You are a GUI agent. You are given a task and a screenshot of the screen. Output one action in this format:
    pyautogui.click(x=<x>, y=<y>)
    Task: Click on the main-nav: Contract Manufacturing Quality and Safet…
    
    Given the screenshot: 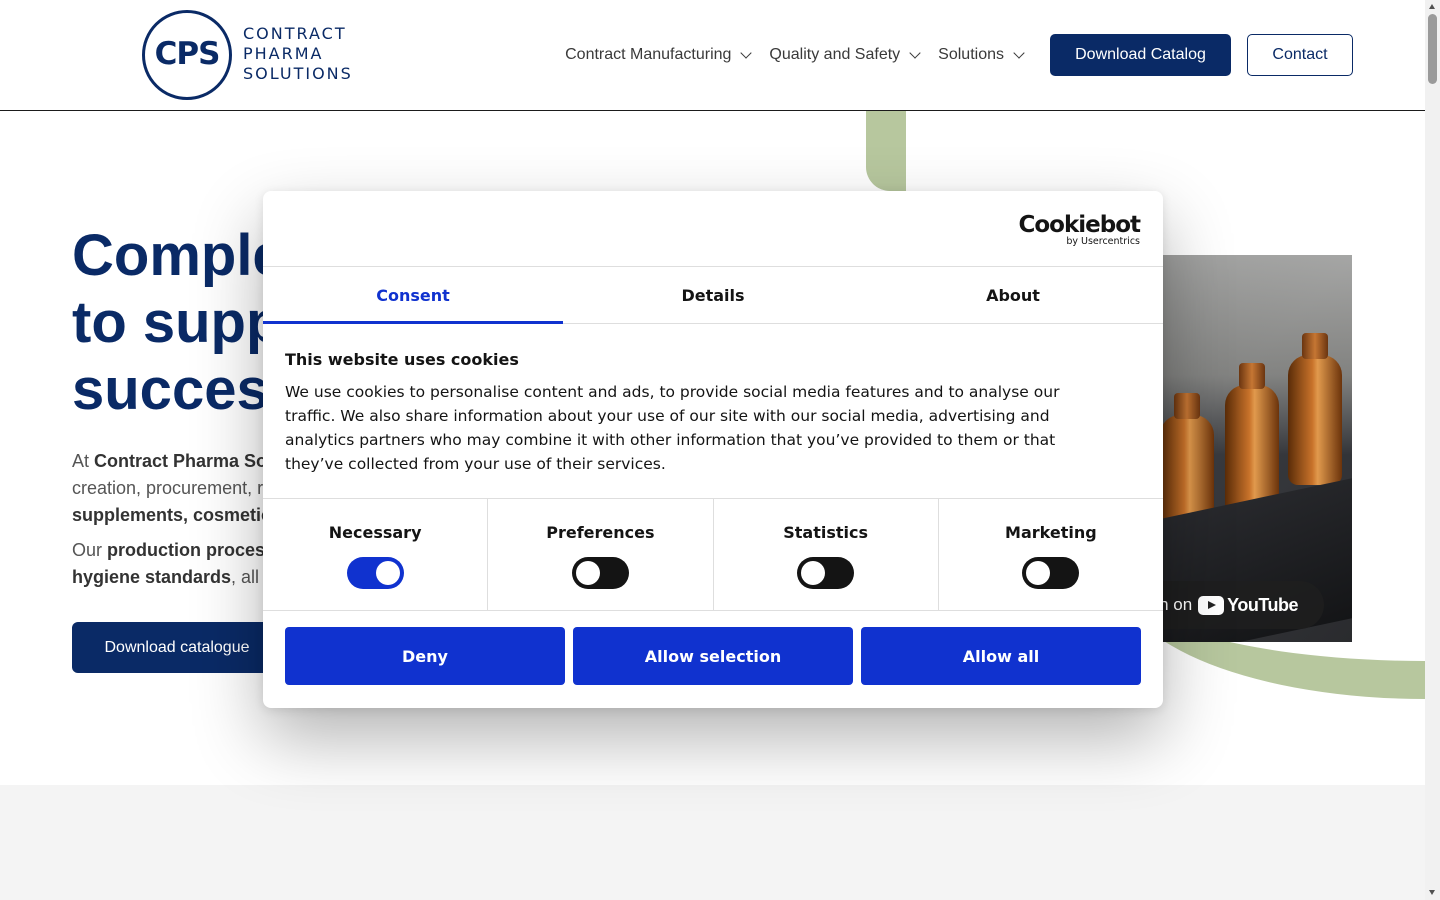 What is the action you would take?
    pyautogui.click(x=959, y=55)
    